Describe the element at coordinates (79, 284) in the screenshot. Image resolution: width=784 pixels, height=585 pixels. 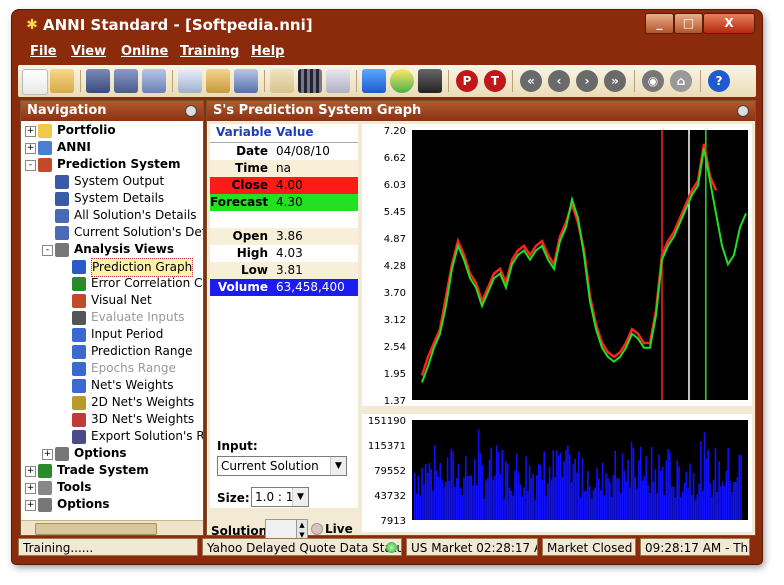
I see `scatter-icon` at that location.